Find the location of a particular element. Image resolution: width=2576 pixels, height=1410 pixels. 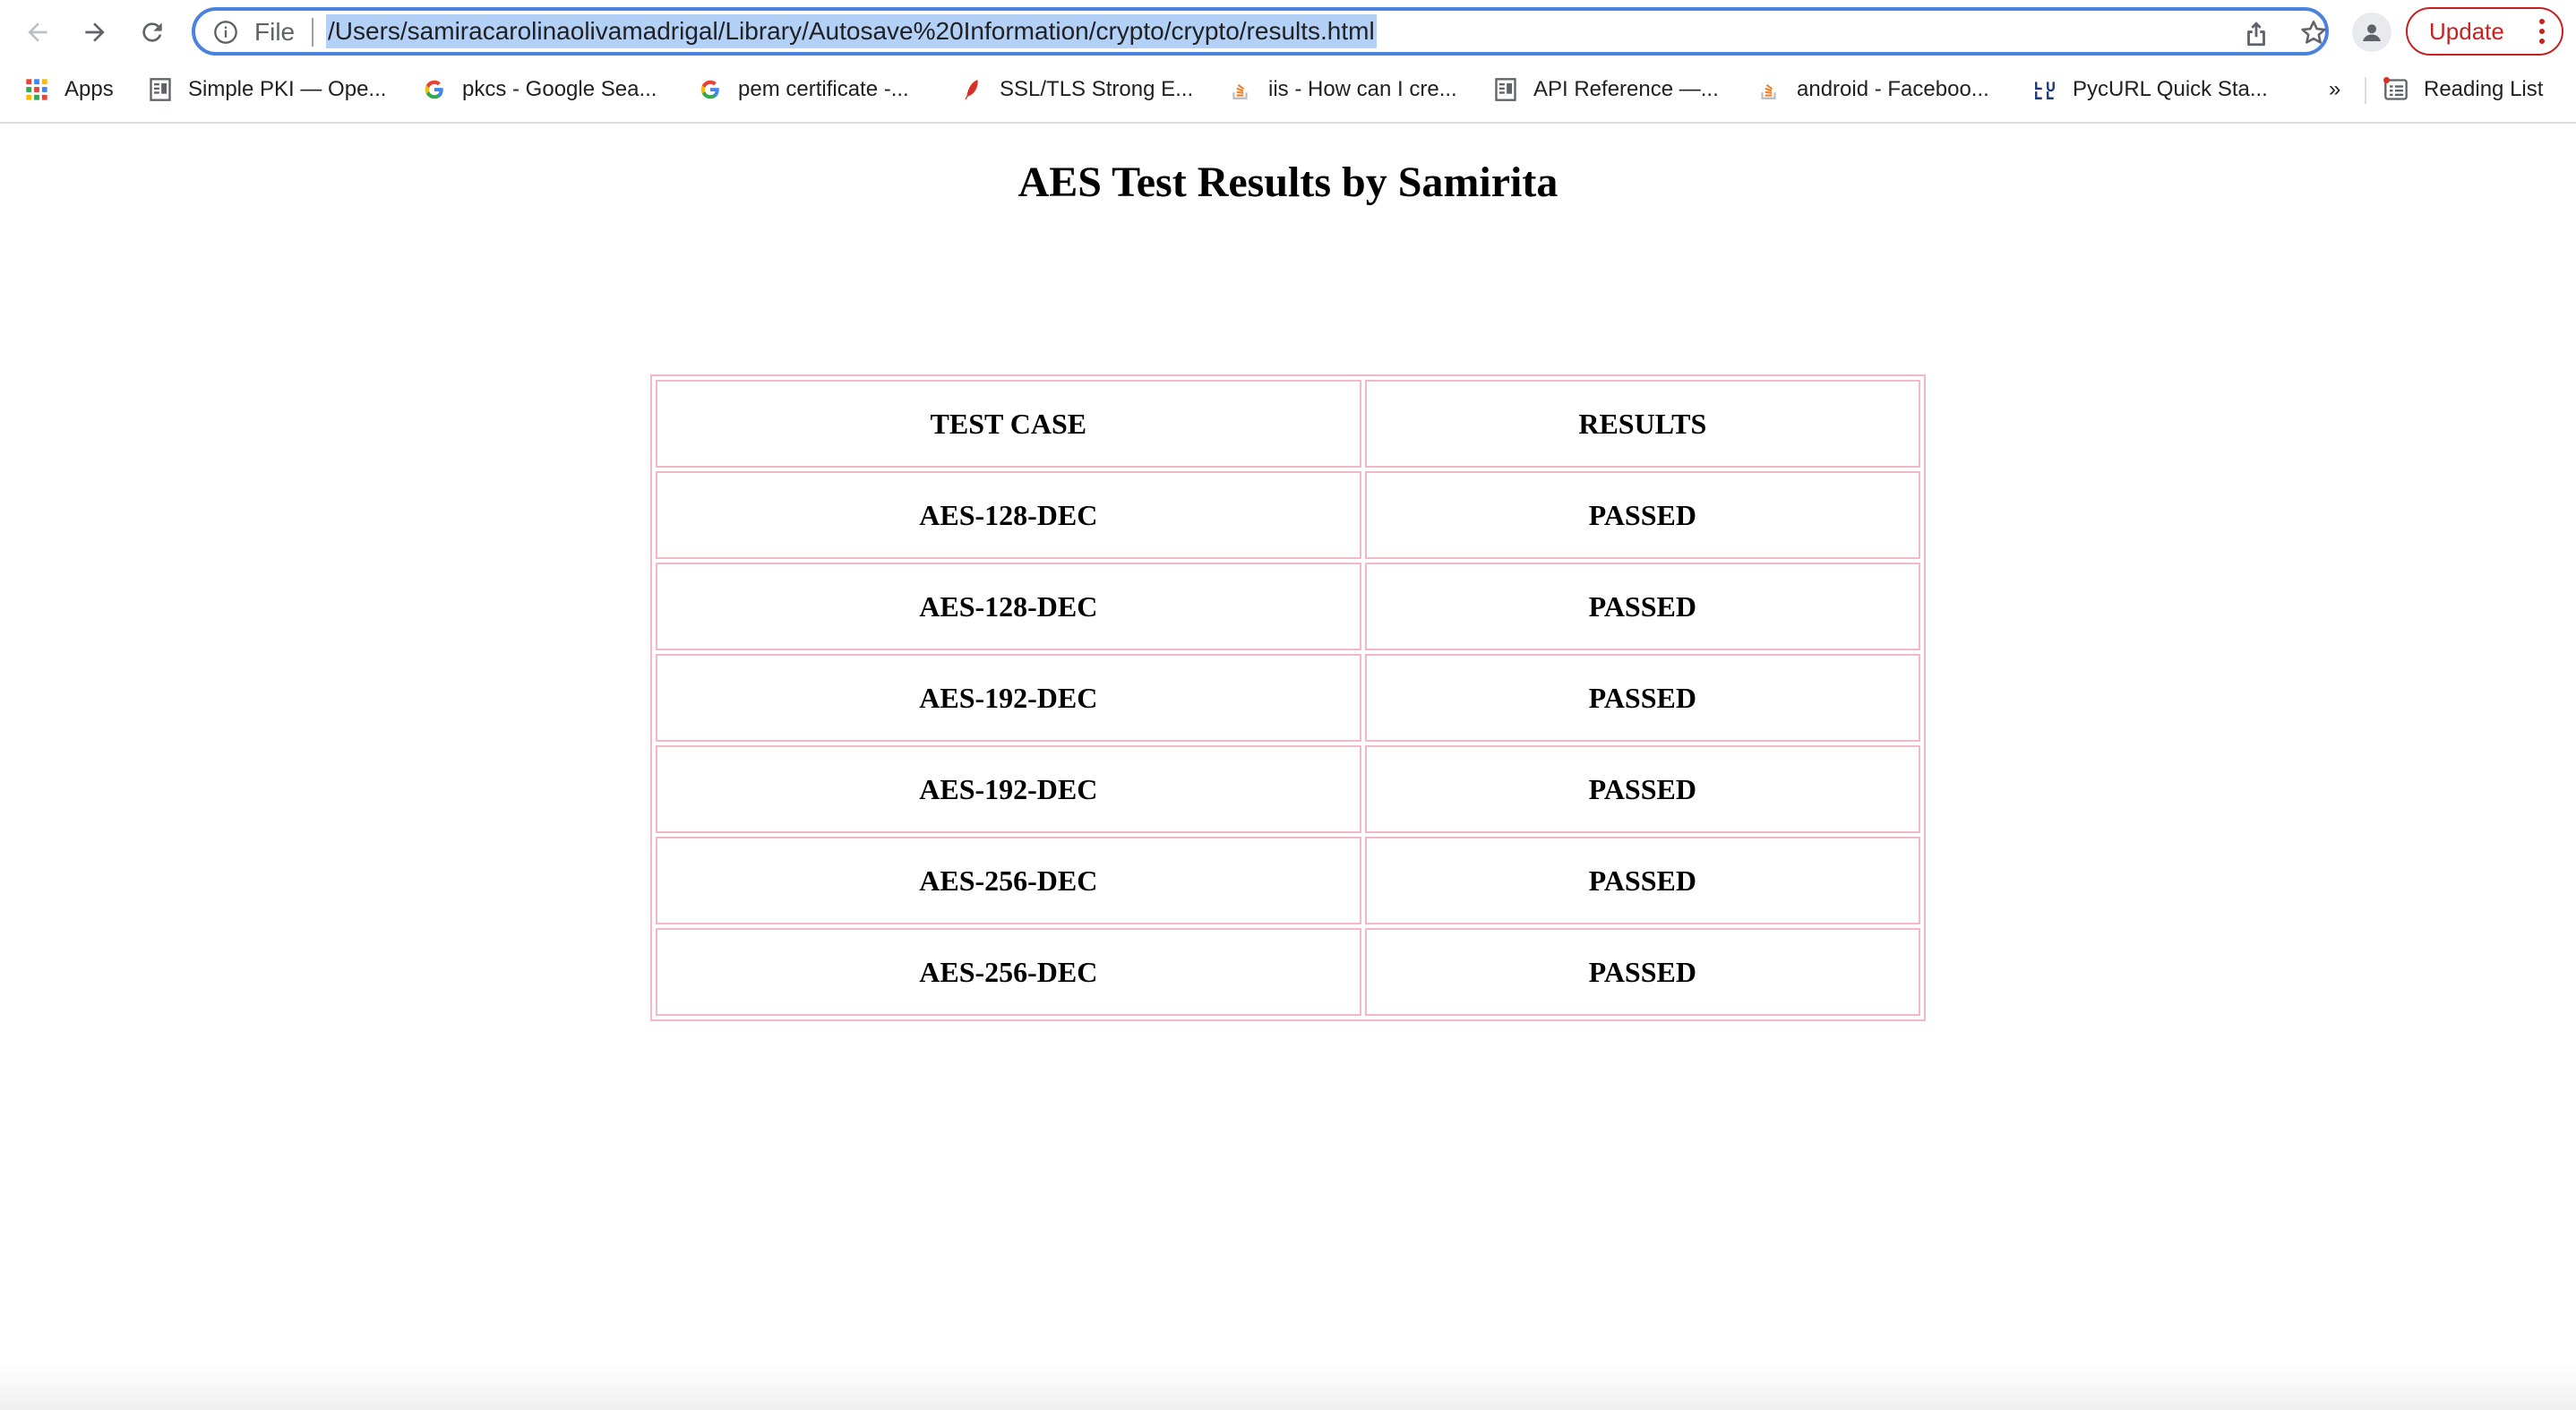

column-header-results: RESULTS is located at coordinates (1642, 424).